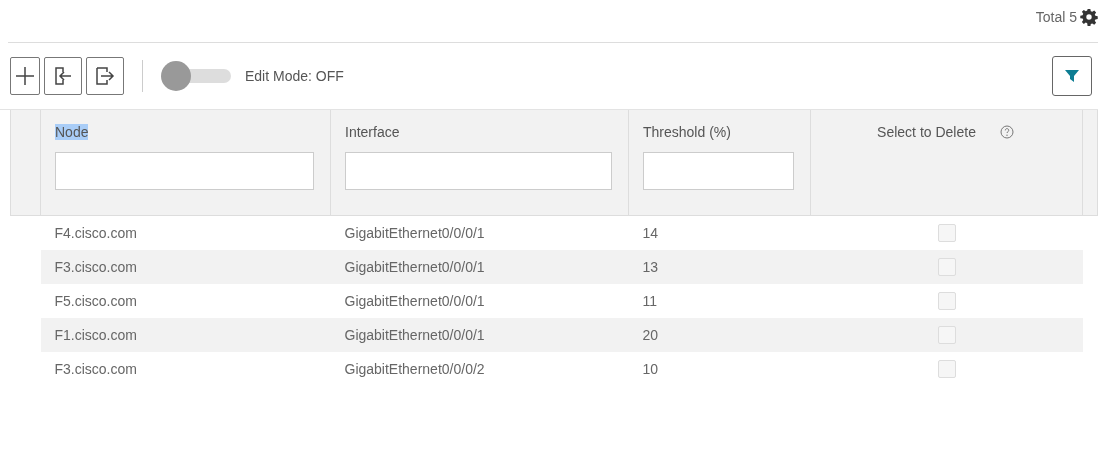 This screenshot has height=467, width=1098. What do you see at coordinates (1089, 17) in the screenshot?
I see `settings-icon` at bounding box center [1089, 17].